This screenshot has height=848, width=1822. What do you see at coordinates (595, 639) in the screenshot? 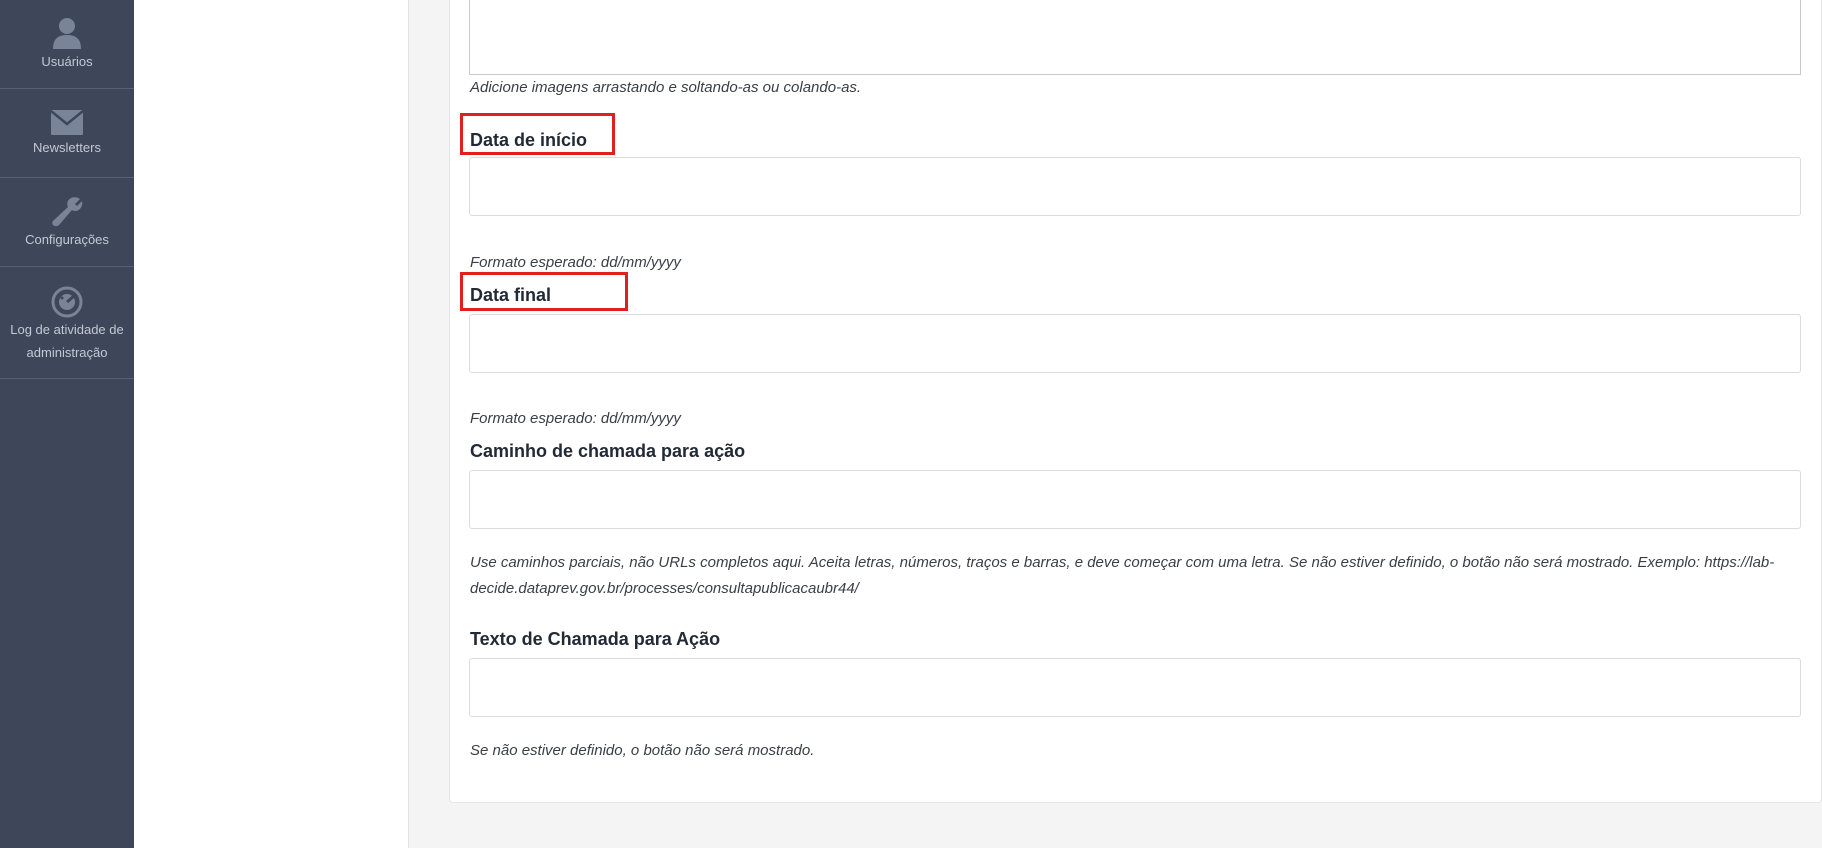
I see `cta-text-label: Texto de Chamada para Ação` at bounding box center [595, 639].